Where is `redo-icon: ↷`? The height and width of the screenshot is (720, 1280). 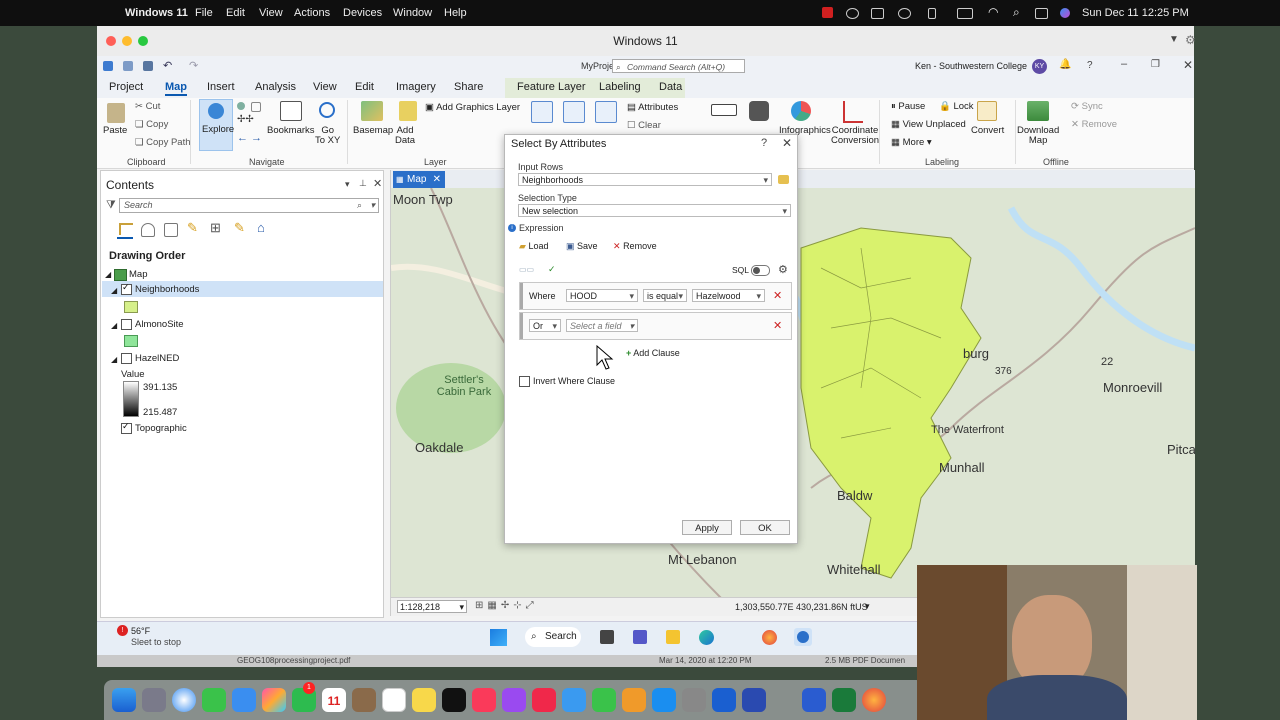 redo-icon: ↷ is located at coordinates (193, 65).